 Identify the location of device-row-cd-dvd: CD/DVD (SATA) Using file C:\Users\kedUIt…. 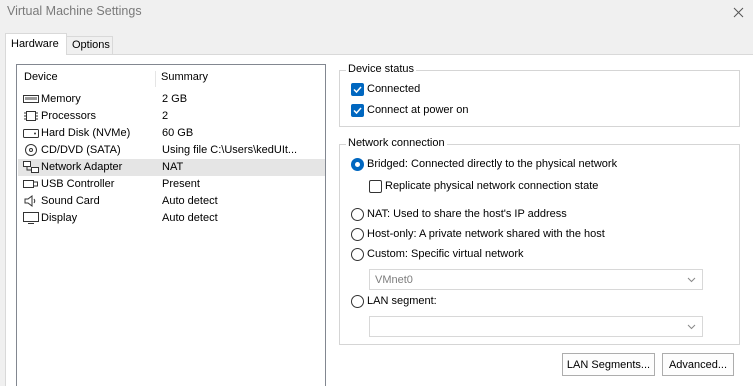
(171, 150).